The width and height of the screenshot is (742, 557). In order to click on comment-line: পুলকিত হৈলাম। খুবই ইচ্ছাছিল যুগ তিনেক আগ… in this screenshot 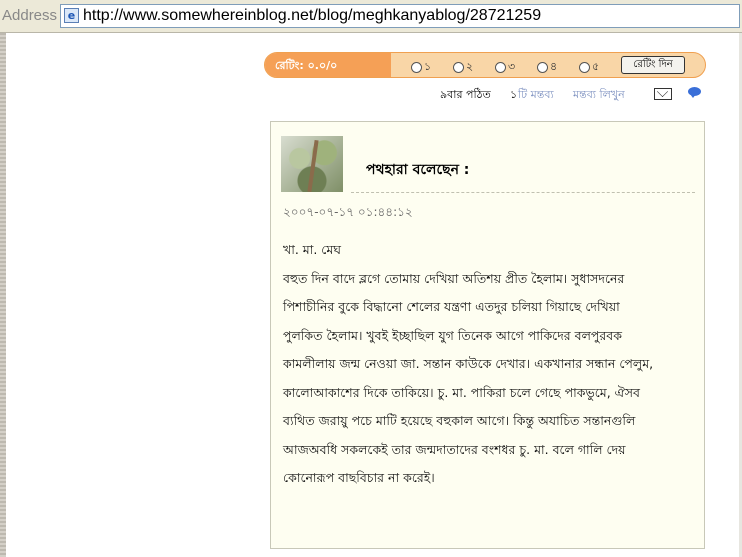, I will do `click(452, 335)`.